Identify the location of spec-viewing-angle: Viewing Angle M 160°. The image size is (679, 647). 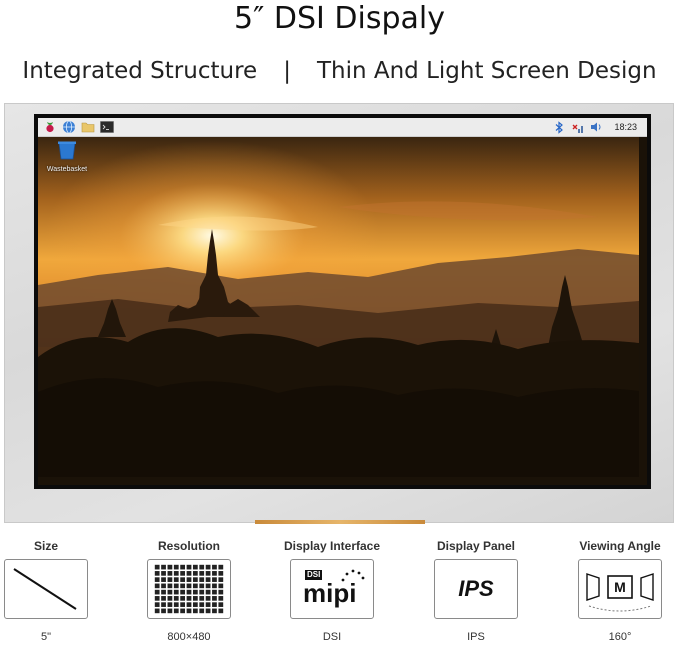
(620, 590).